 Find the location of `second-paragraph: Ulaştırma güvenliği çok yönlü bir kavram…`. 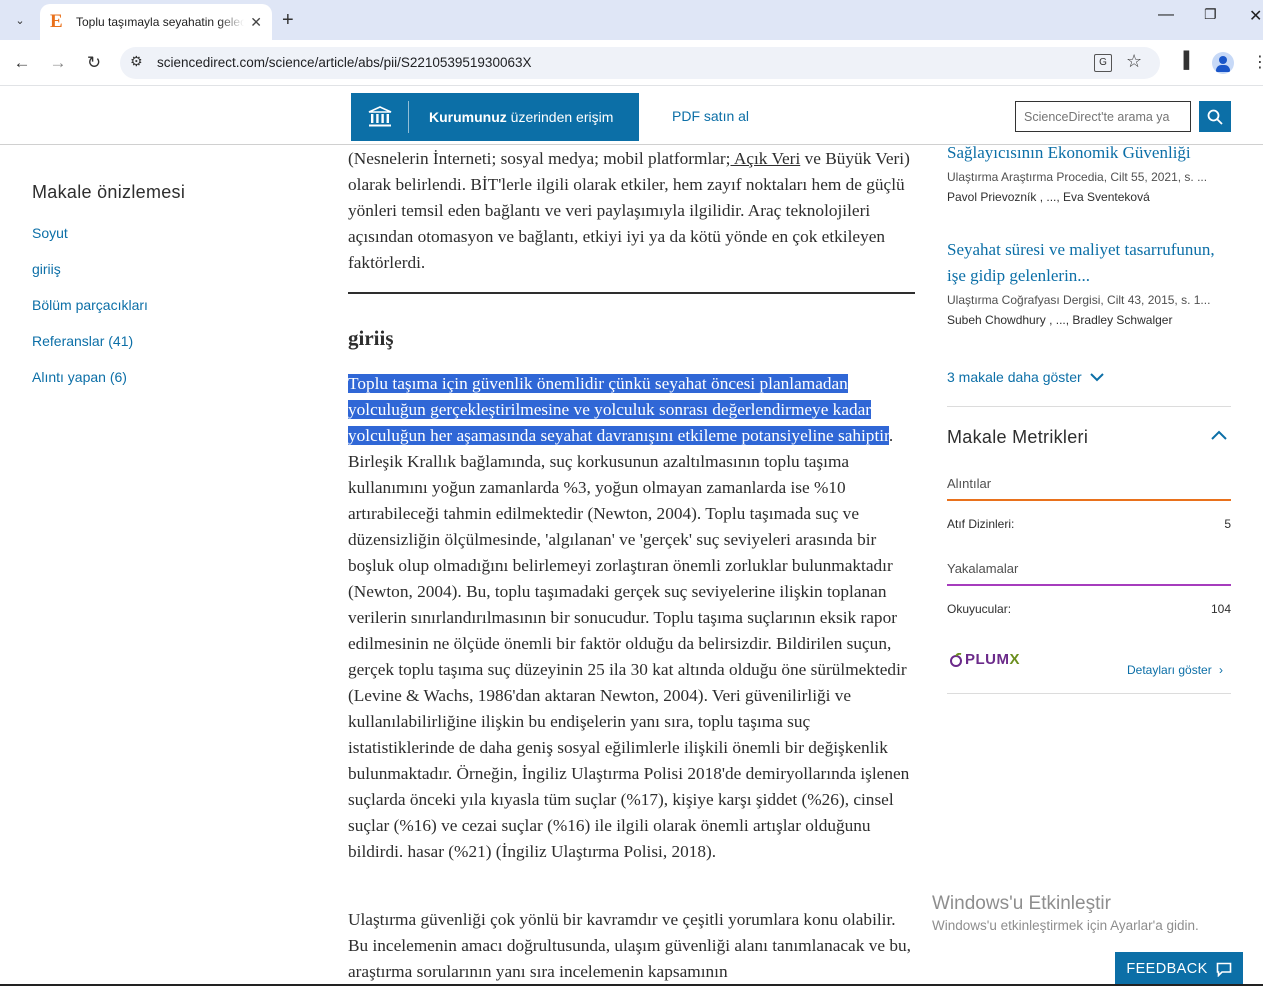

second-paragraph: Ulaştırma güvenliği çok yönlü bir kavram… is located at coordinates (629, 945).